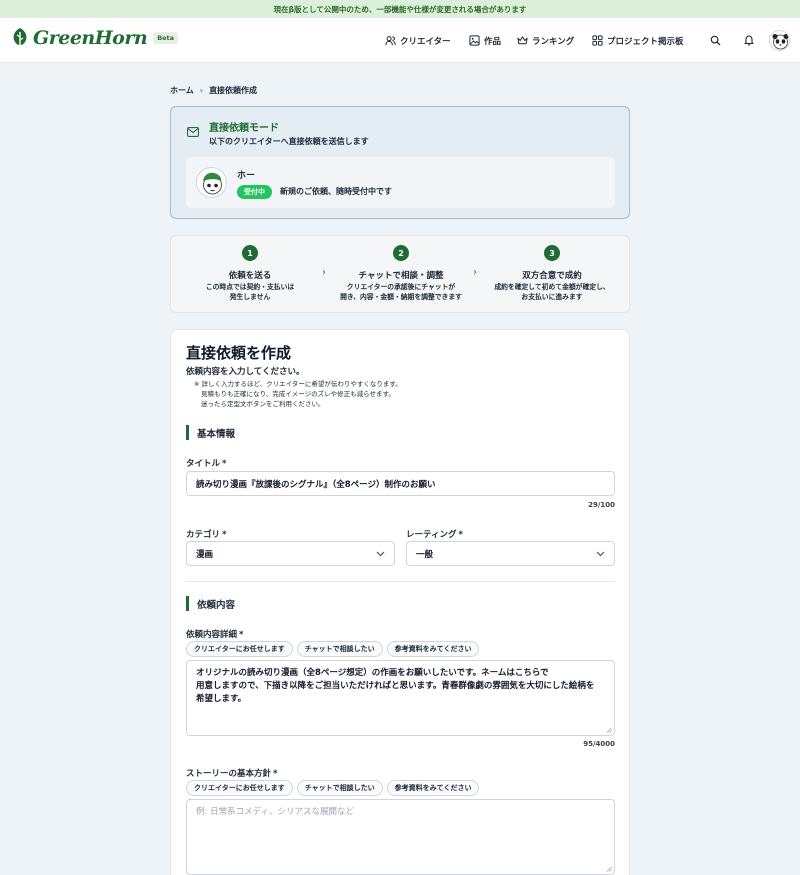  What do you see at coordinates (599, 744) in the screenshot?
I see `detail-char-counter: 95/4000` at bounding box center [599, 744].